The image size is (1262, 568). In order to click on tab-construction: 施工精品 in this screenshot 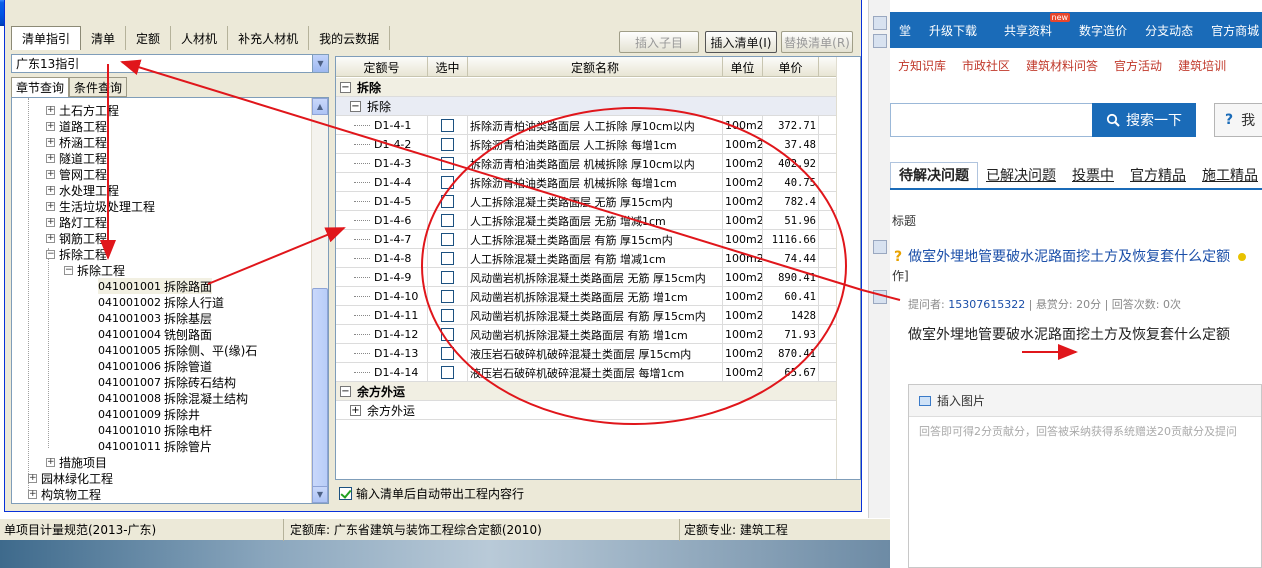, I will do `click(1228, 175)`.